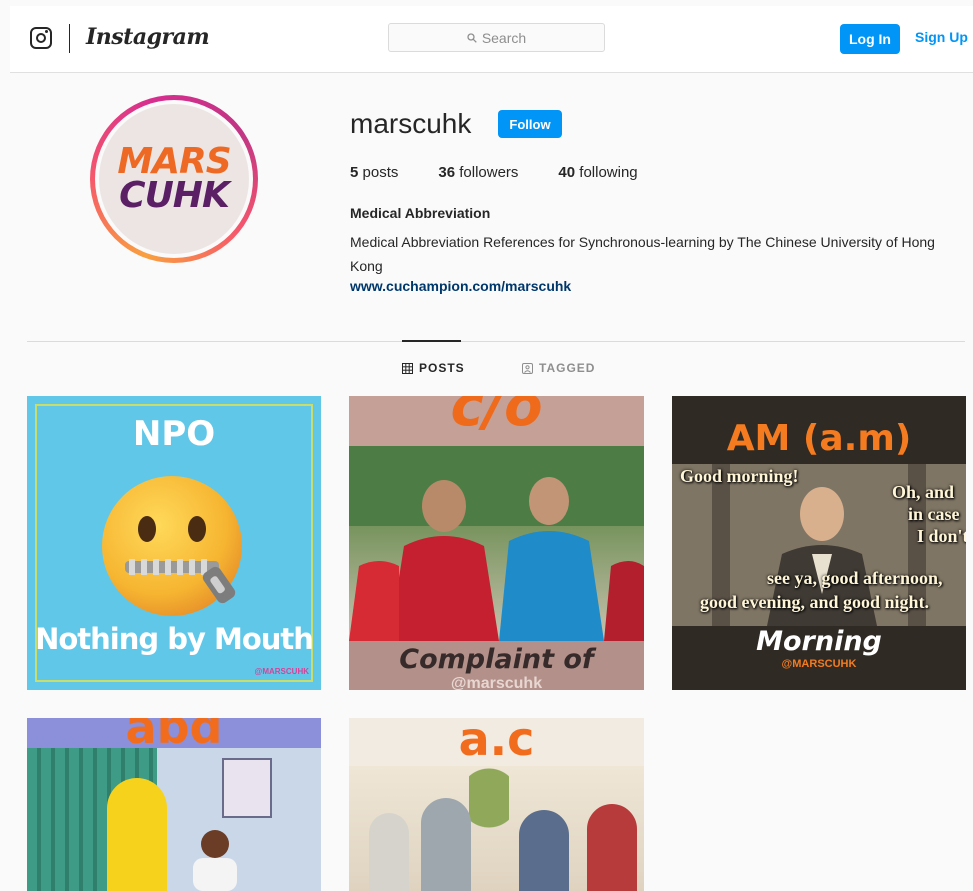 This screenshot has height=891, width=973. I want to click on post-title: abd, so click(174, 736).